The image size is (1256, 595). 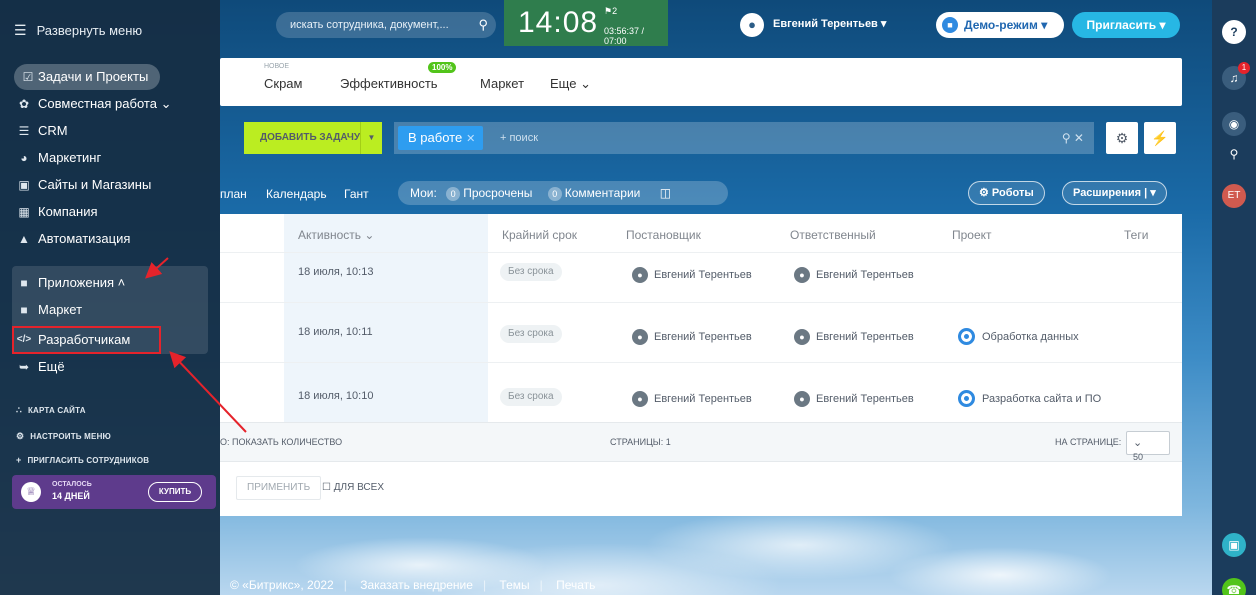 What do you see at coordinates (24, 104) in the screenshot?
I see `collaboration-icon: ✿` at bounding box center [24, 104].